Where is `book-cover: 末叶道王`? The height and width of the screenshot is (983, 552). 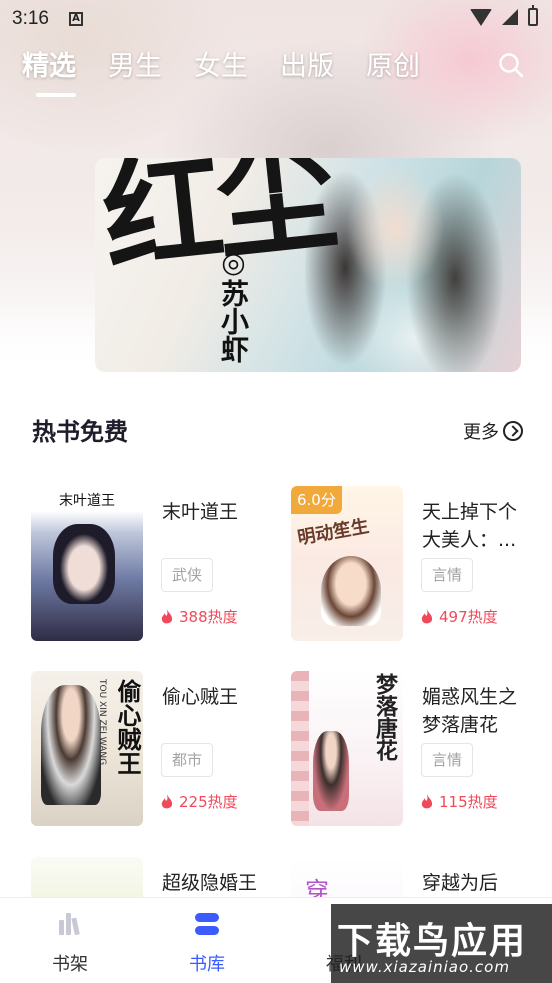 book-cover: 末叶道王 is located at coordinates (87, 563).